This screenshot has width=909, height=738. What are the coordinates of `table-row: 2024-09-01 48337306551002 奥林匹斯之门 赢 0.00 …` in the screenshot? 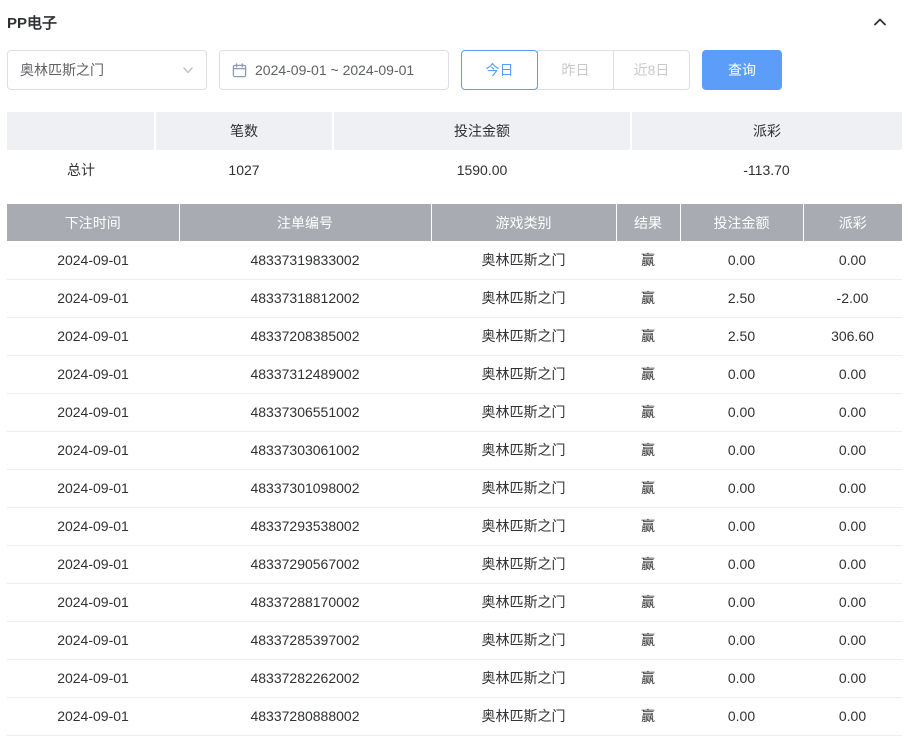 It's located at (454, 412).